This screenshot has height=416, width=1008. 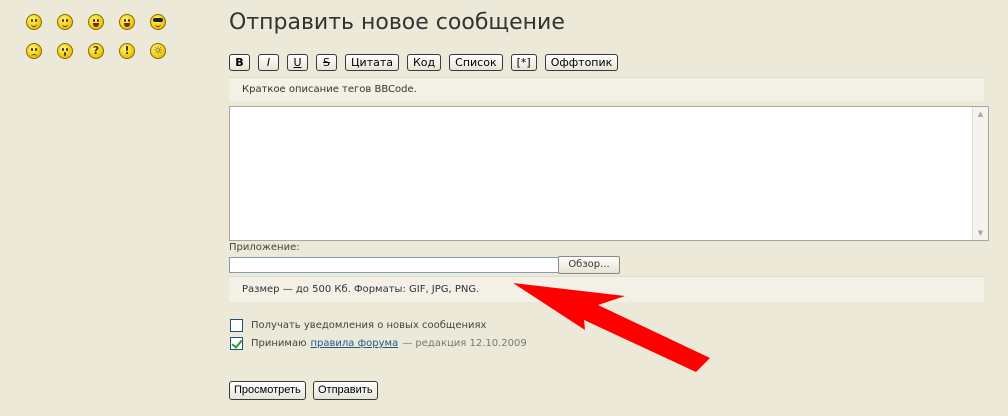 I want to click on grin-icon, so click(x=96, y=22).